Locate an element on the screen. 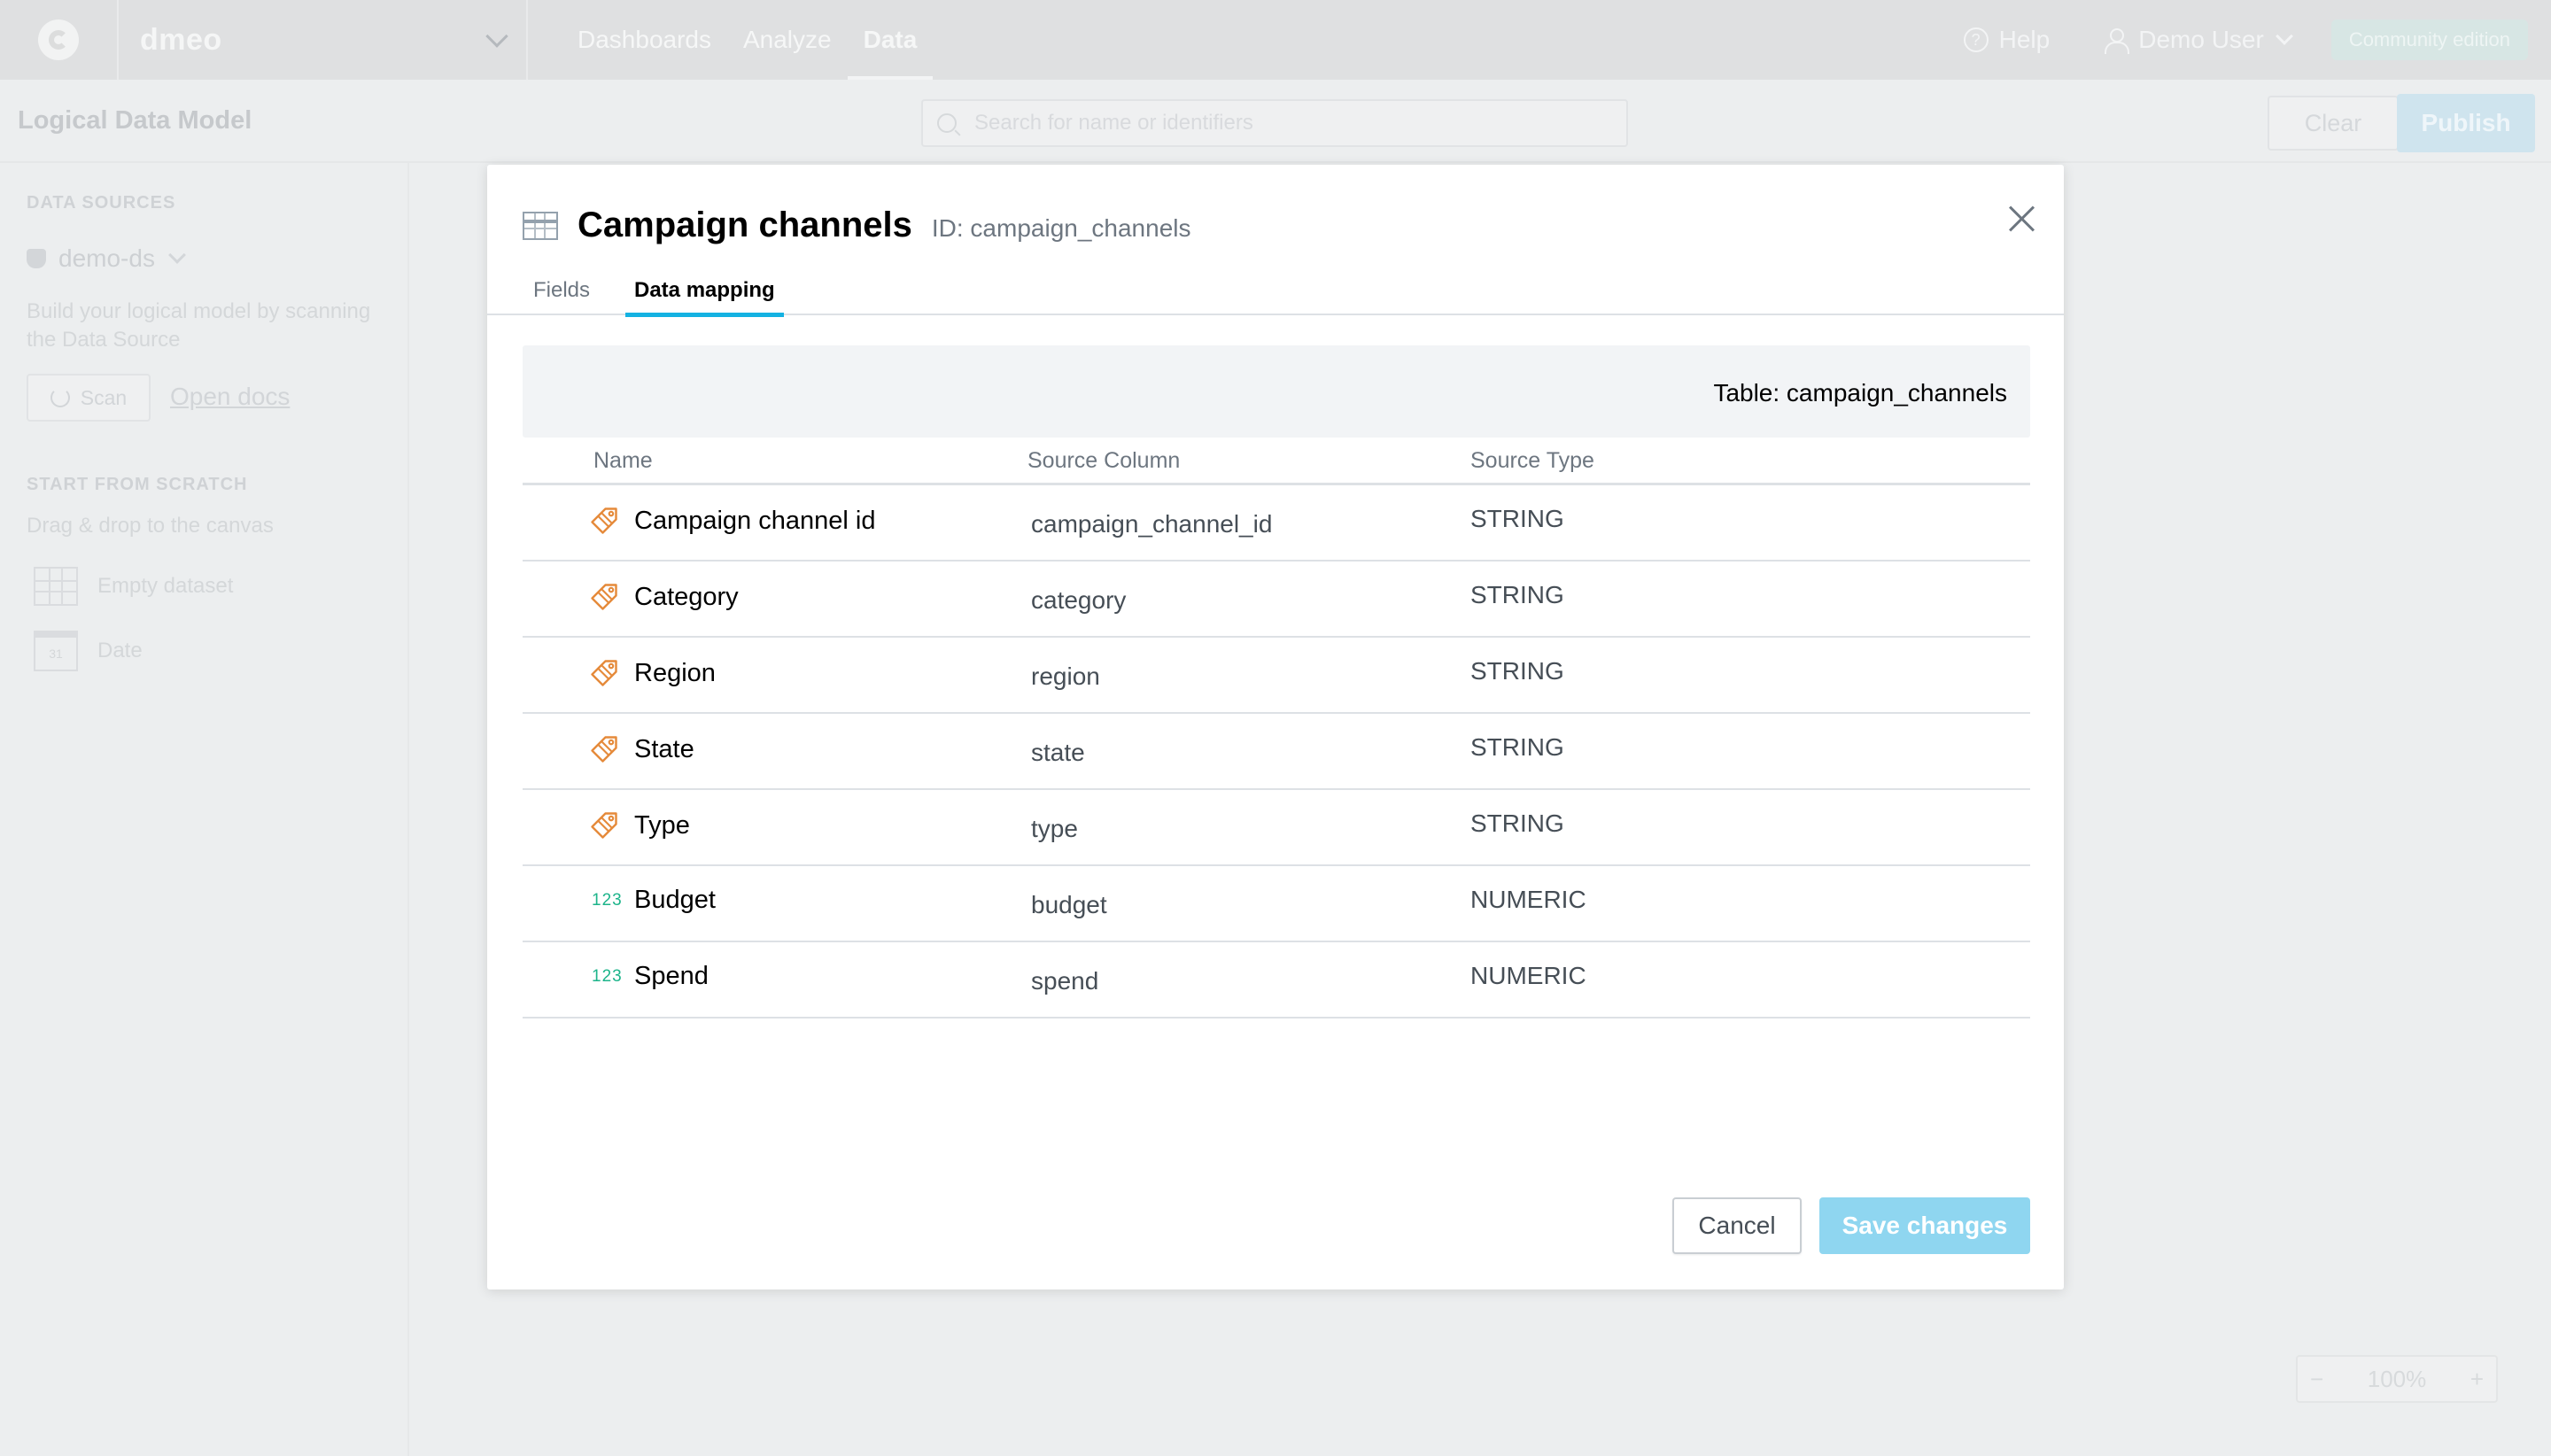 This screenshot has width=2551, height=1456. table-row: 123 Budget budget NUMERIC is located at coordinates (1277, 904).